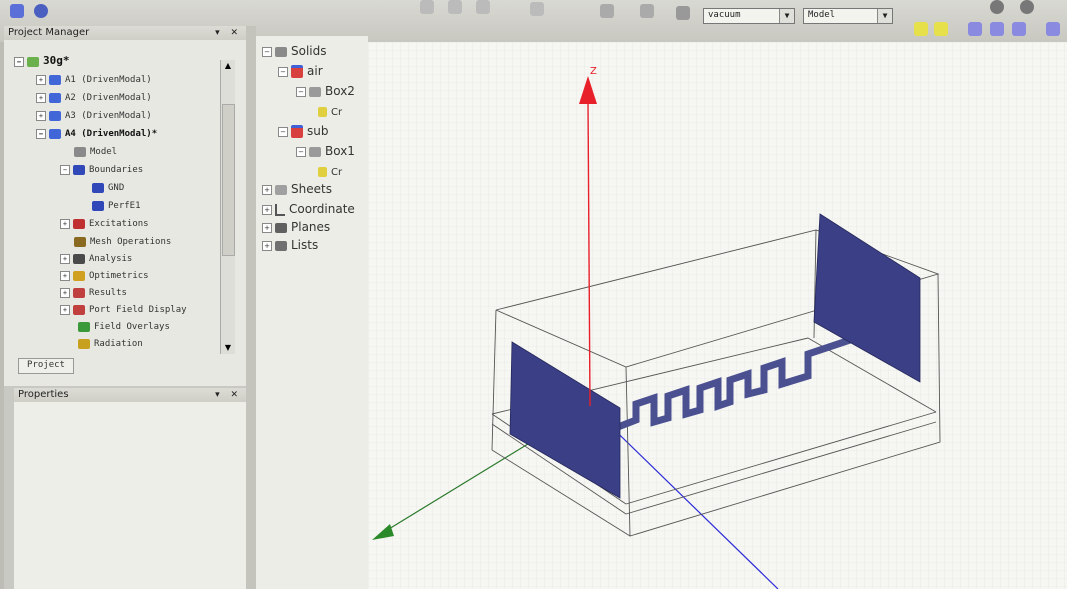 Image resolution: width=1067 pixels, height=589 pixels. What do you see at coordinates (84, 326) in the screenshot?
I see `field-overlay-icon` at bounding box center [84, 326].